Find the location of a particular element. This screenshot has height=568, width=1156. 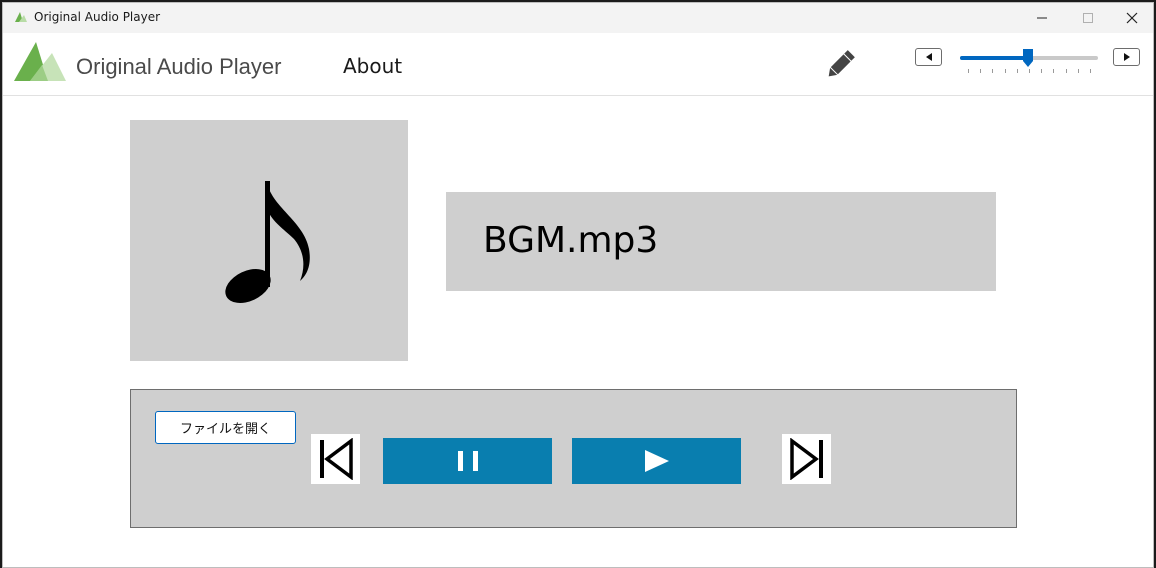

pause-icon is located at coordinates (467, 461).